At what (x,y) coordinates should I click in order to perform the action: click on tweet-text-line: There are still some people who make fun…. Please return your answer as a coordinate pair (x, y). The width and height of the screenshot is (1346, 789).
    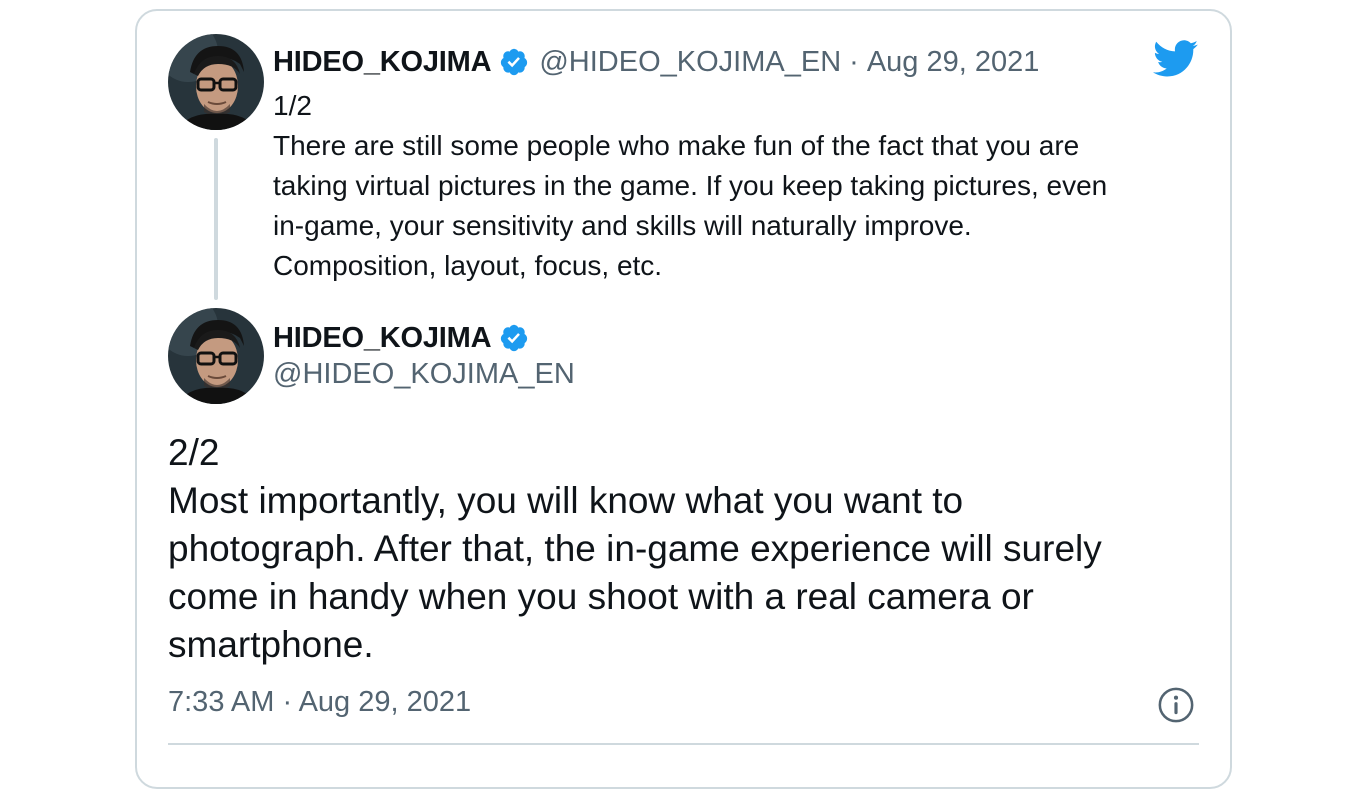
    Looking at the image, I should click on (676, 145).